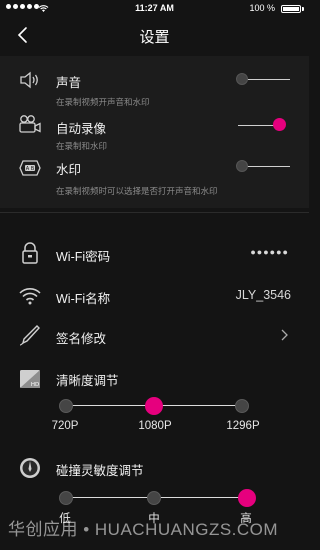  Describe the element at coordinates (284, 335) in the screenshot. I see `chevron-right-icon` at that location.